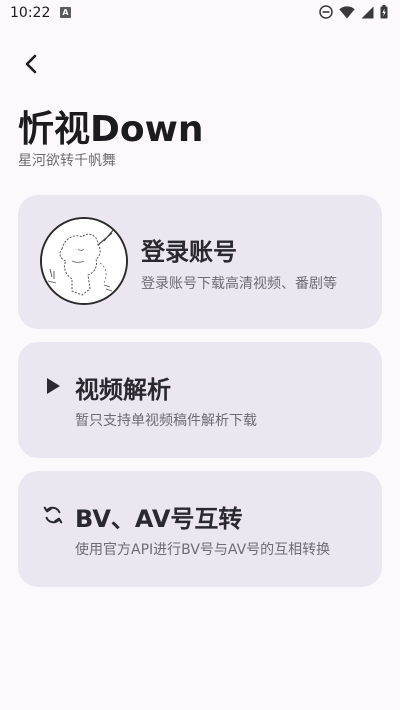 Image resolution: width=400 pixels, height=710 pixels. Describe the element at coordinates (367, 12) in the screenshot. I see `cellular-signal-icon` at that location.